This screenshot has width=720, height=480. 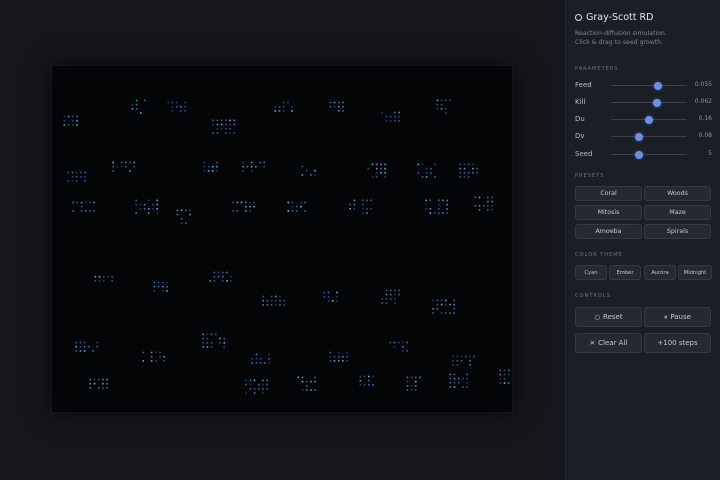 What do you see at coordinates (580, 136) in the screenshot?
I see `param-label: Dv` at bounding box center [580, 136].